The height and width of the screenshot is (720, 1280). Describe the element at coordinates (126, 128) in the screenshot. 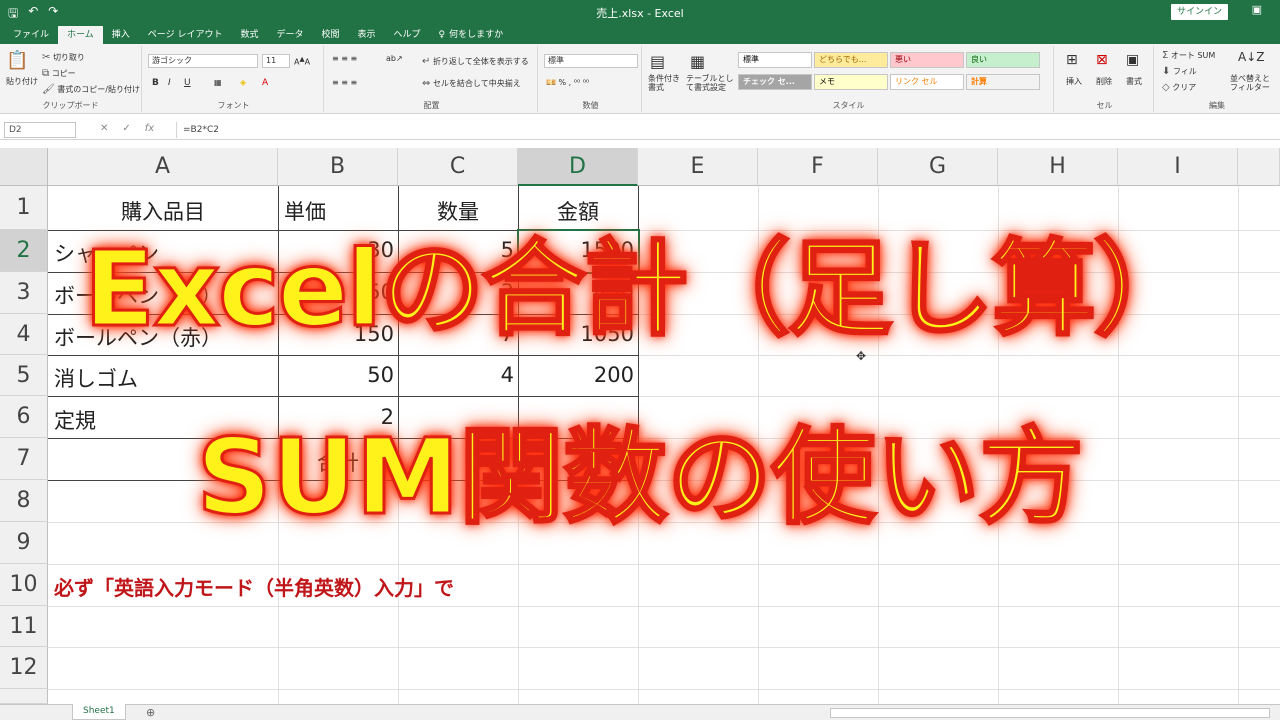

I see `enter-icon: ✓` at that location.